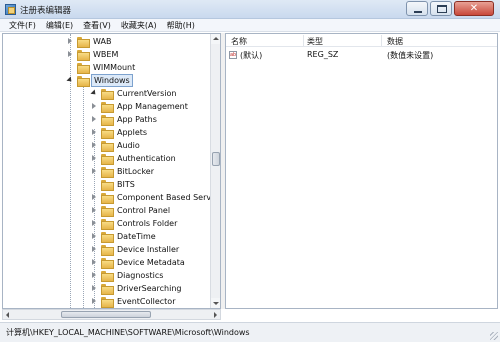 This screenshot has width=500, height=342. I want to click on close-button: ✕, so click(474, 8).